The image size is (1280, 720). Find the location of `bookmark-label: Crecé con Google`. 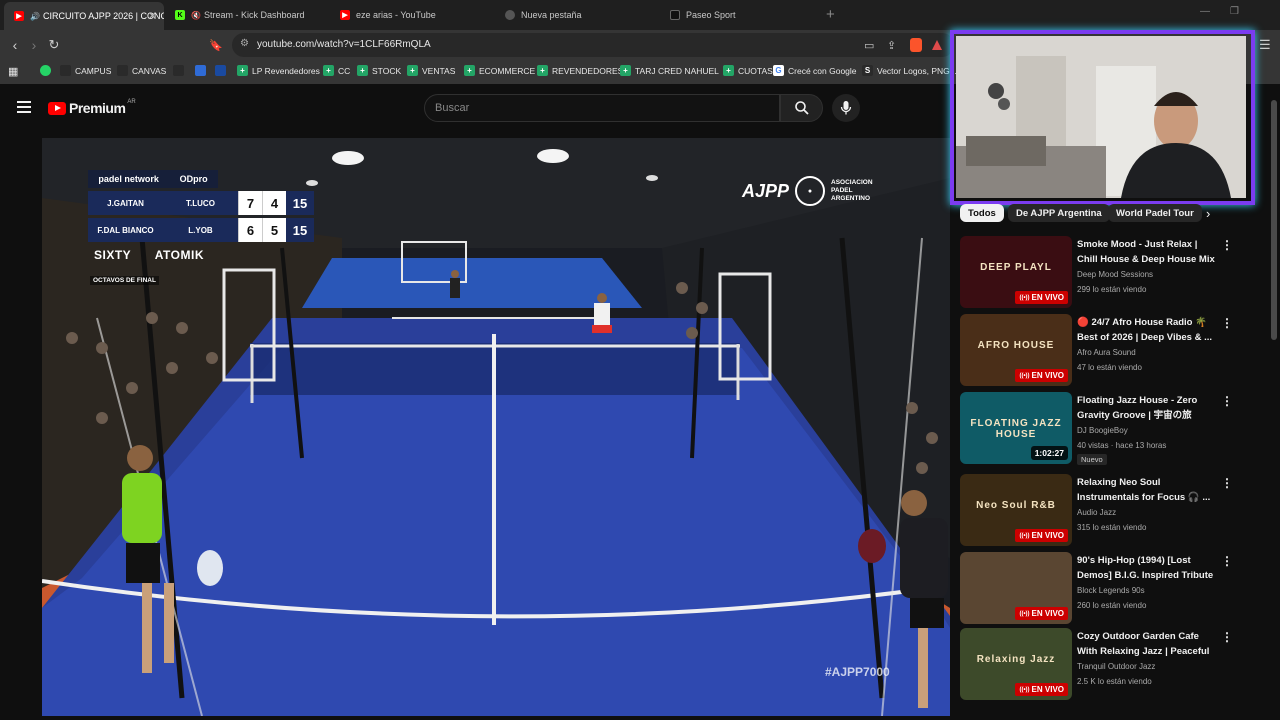

bookmark-label: Crecé con Google is located at coordinates (822, 70).